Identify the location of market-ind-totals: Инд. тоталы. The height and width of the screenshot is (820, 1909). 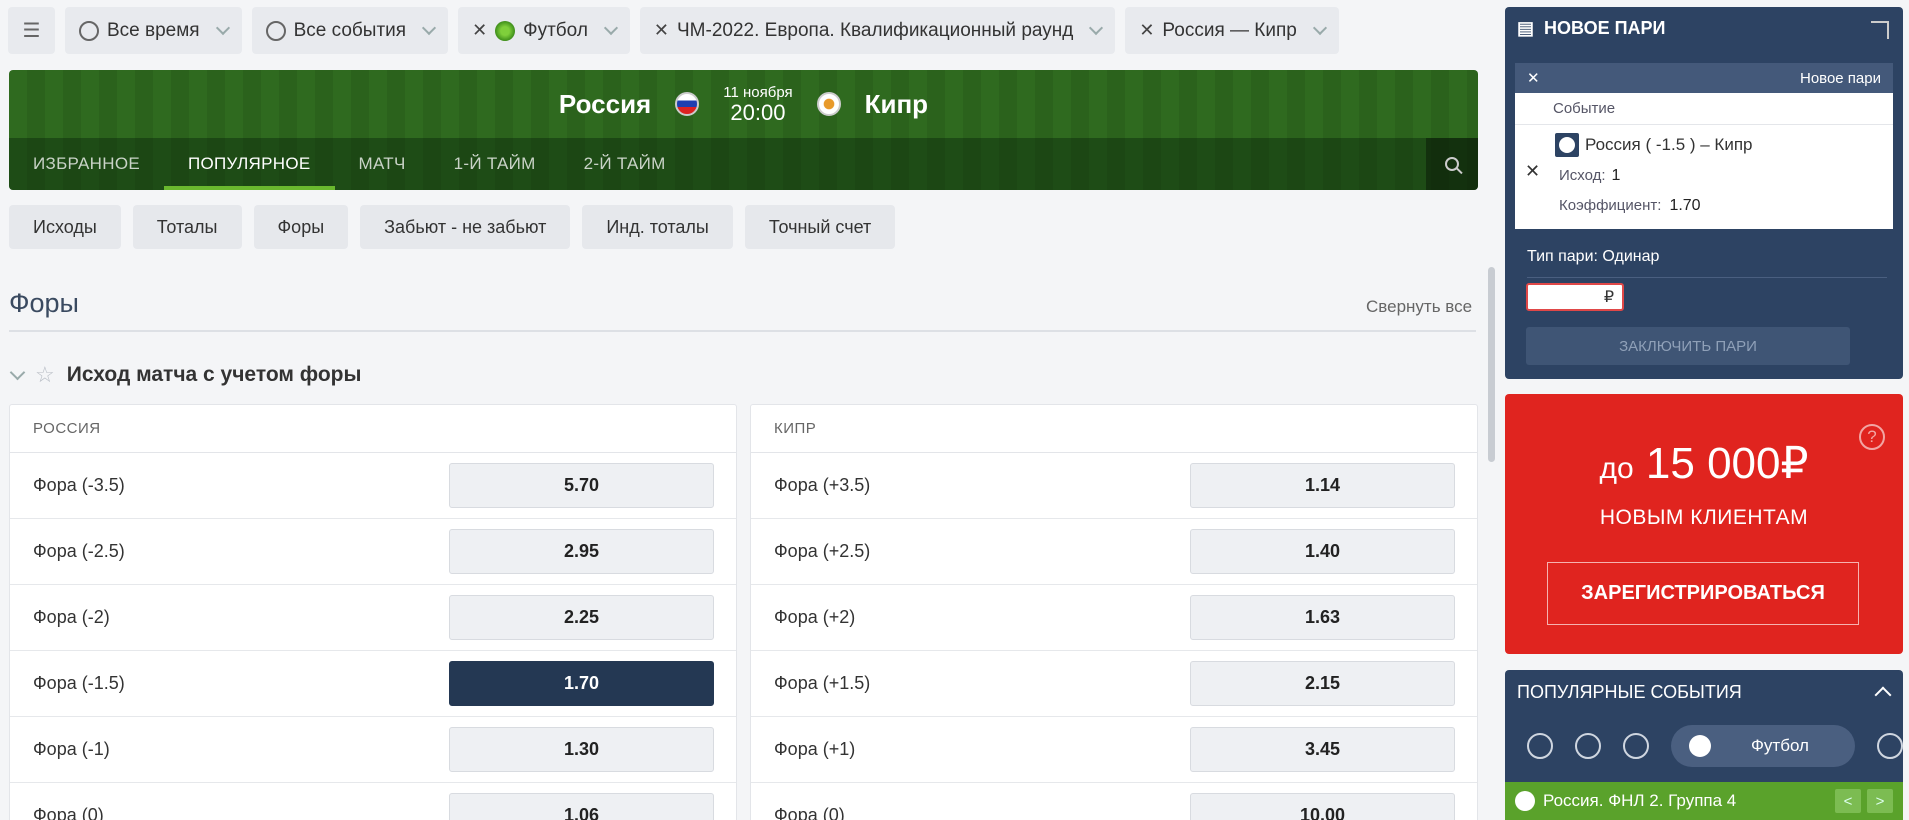
(657, 227).